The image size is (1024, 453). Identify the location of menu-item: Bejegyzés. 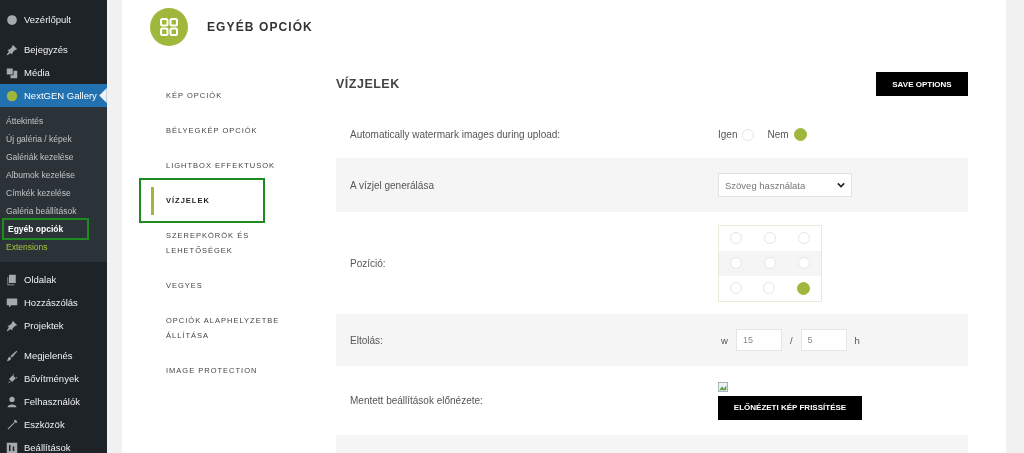
(53, 49).